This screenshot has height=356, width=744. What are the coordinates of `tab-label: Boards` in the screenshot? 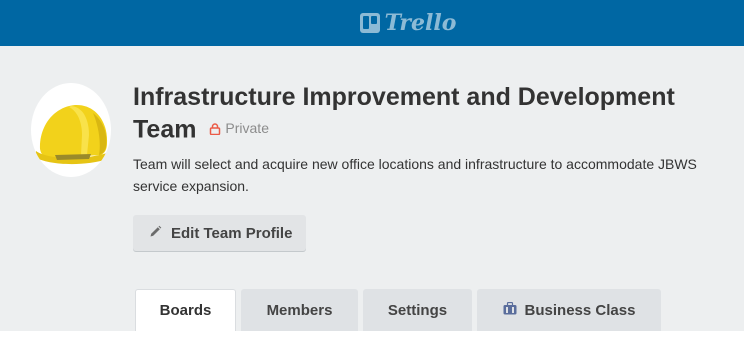 It's located at (185, 310).